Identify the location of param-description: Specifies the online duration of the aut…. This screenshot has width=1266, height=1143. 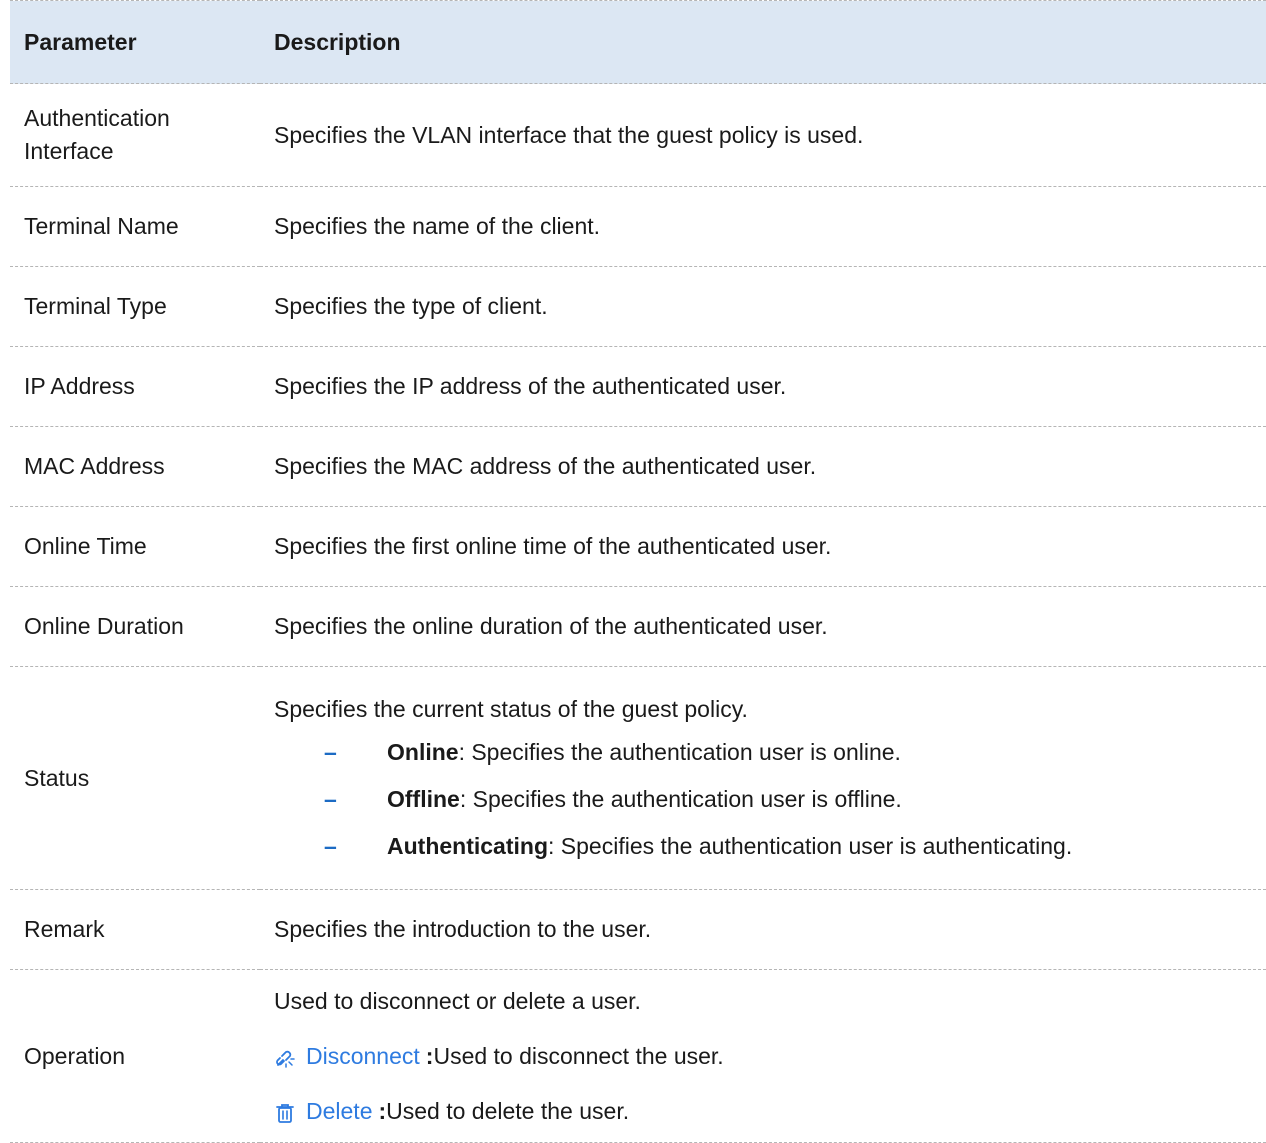
(763, 626).